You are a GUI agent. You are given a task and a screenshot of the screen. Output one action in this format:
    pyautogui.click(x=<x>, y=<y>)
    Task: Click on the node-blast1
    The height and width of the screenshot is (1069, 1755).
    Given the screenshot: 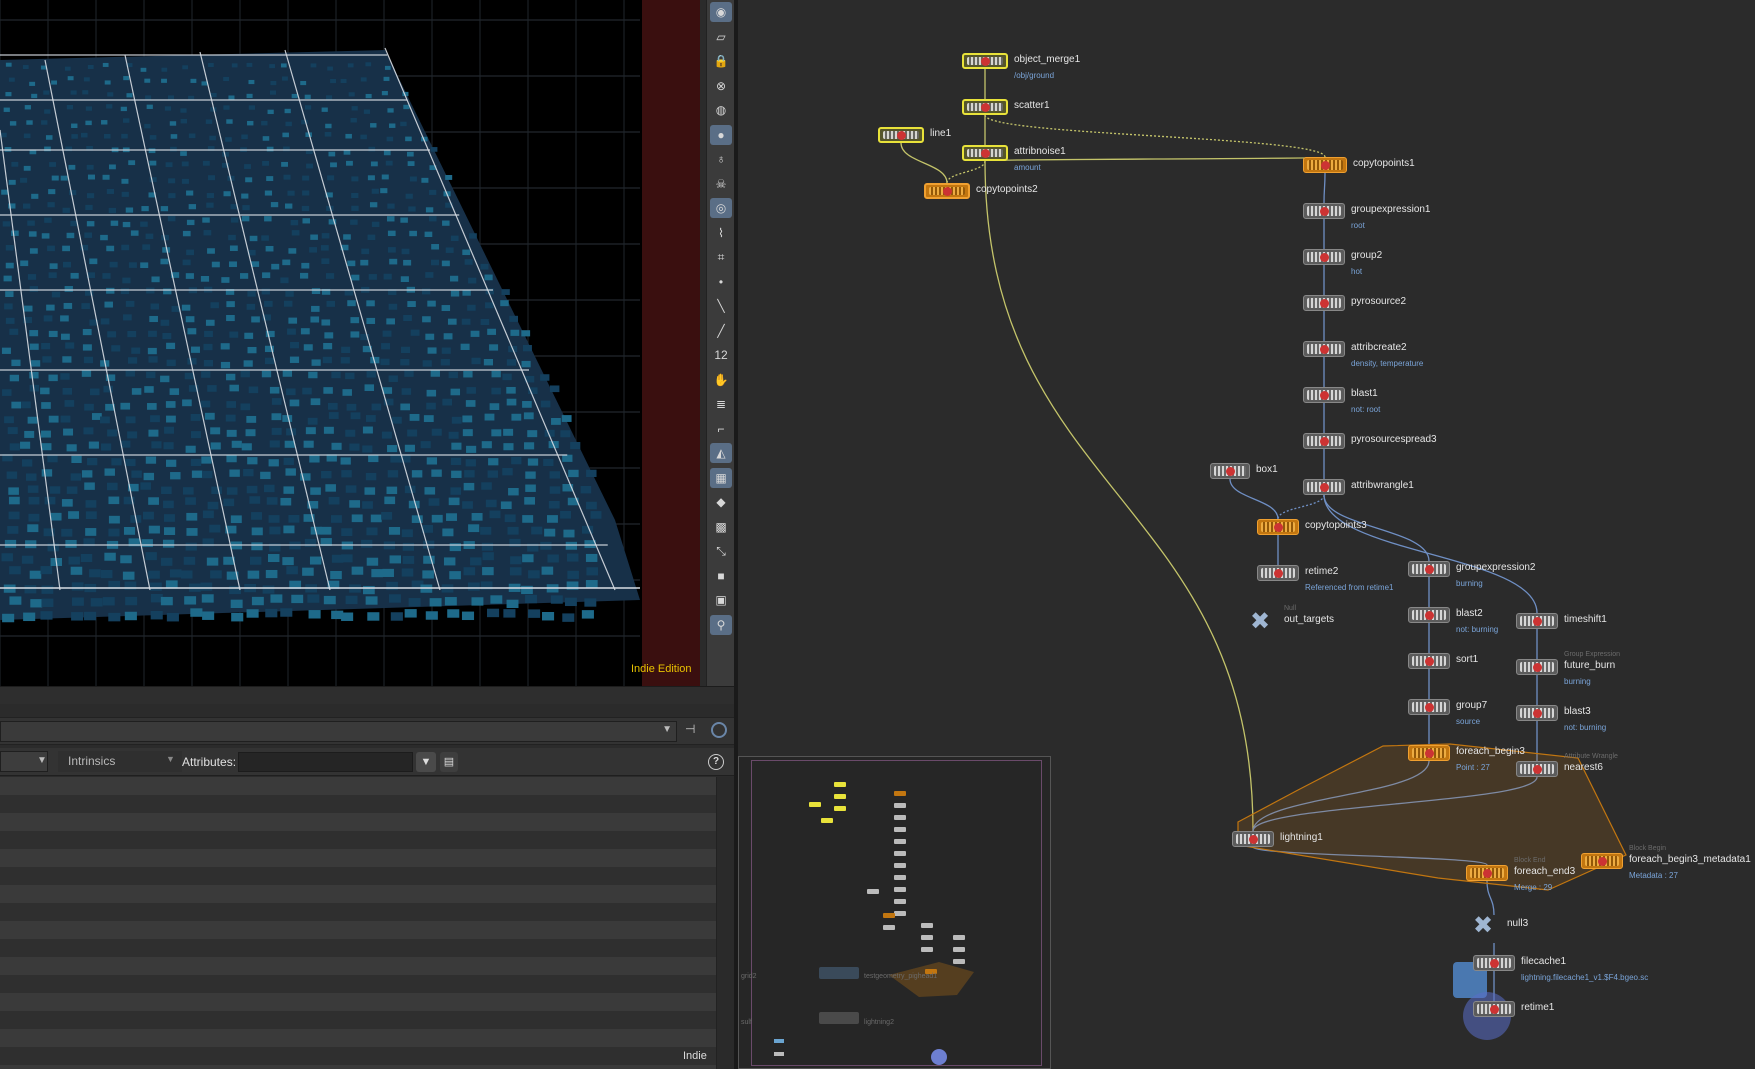 What is the action you would take?
    pyautogui.click(x=1324, y=395)
    